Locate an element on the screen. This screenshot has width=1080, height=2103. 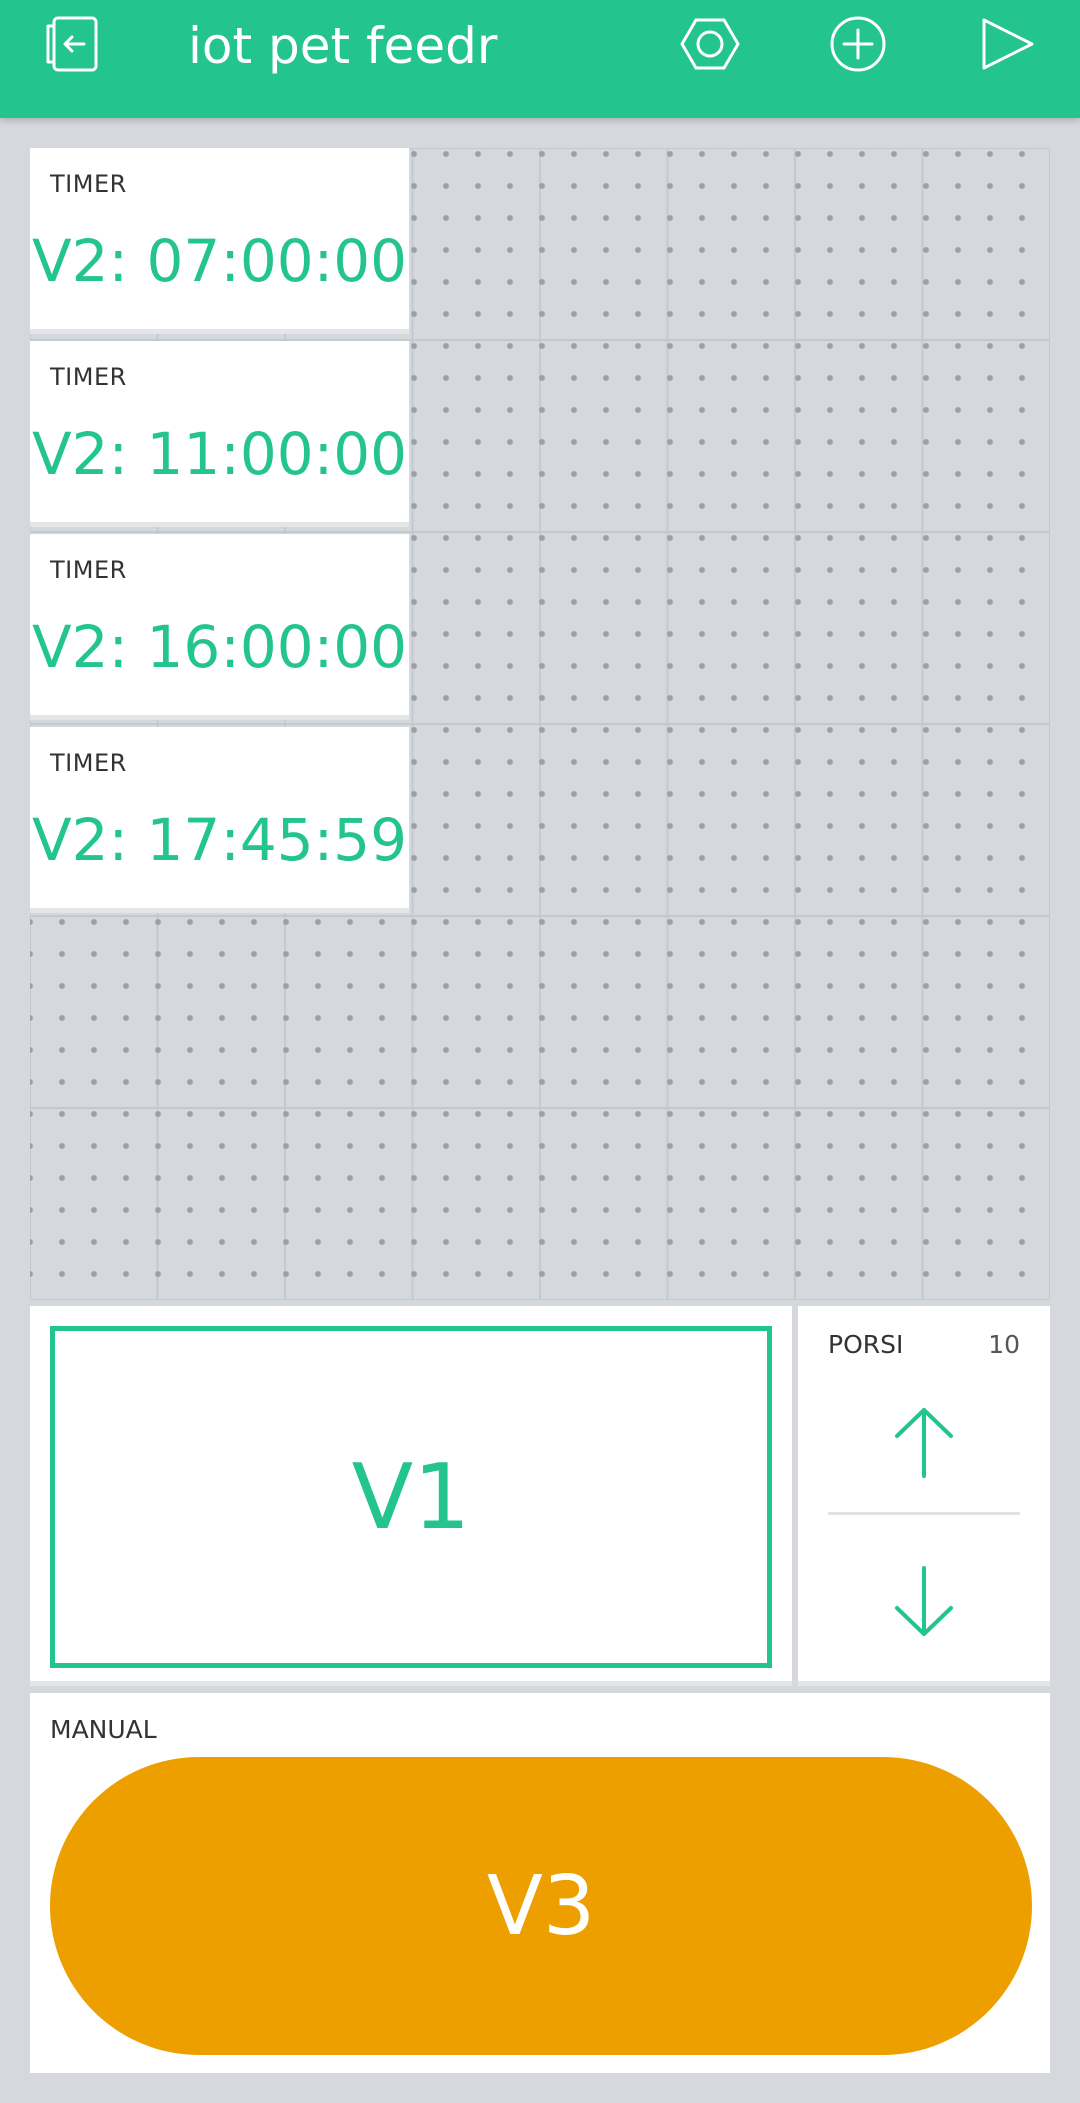
top-bar: iot pet feedr is located at coordinates (540, 59).